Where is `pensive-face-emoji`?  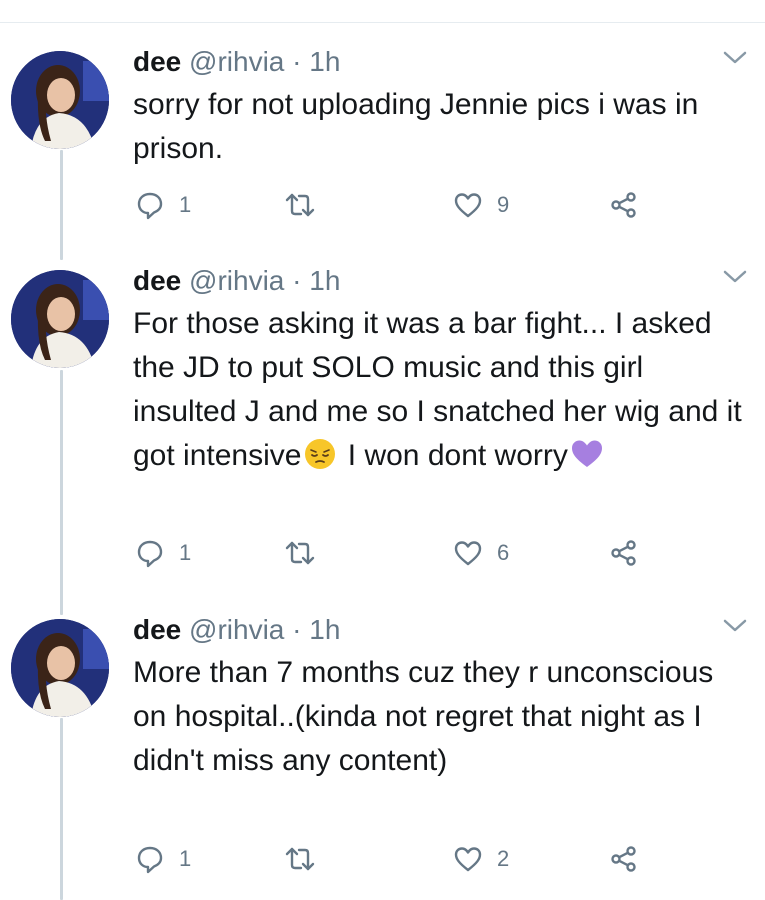 pensive-face-emoji is located at coordinates (320, 454).